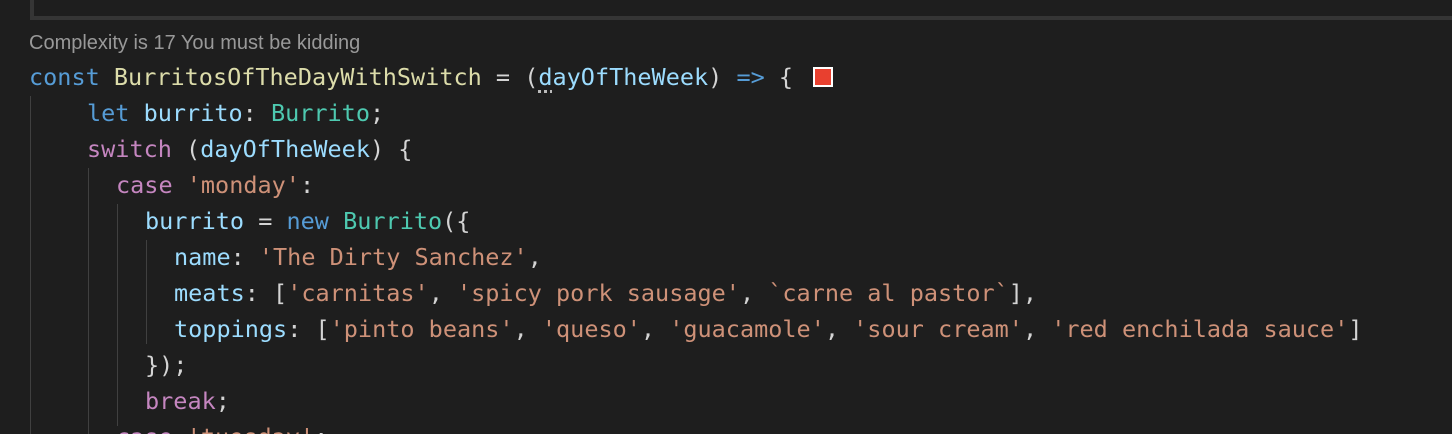 The width and height of the screenshot is (1452, 434). I want to click on punctuation: = (, so click(510, 77).